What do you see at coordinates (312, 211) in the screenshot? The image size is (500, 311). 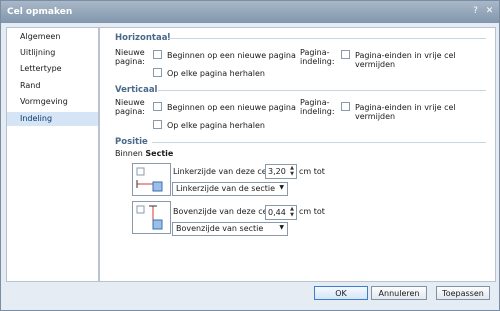 I see `top-offset-unit: cm tot` at bounding box center [312, 211].